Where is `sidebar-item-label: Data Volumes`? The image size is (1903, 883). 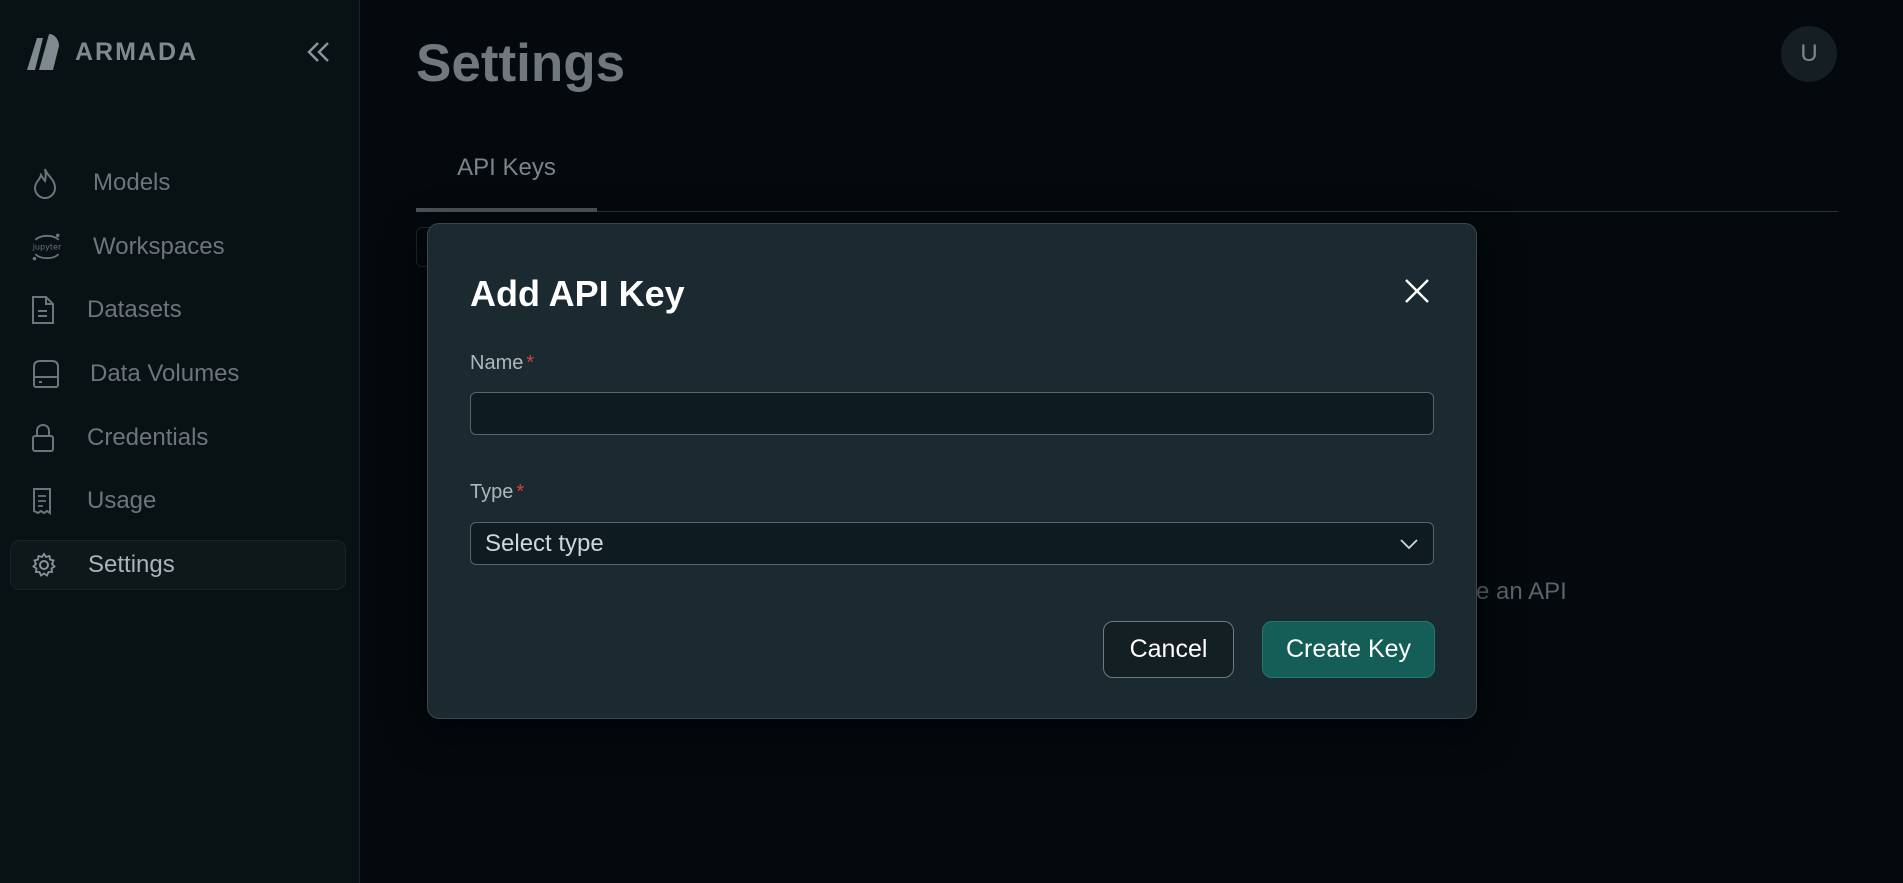 sidebar-item-label: Data Volumes is located at coordinates (165, 374).